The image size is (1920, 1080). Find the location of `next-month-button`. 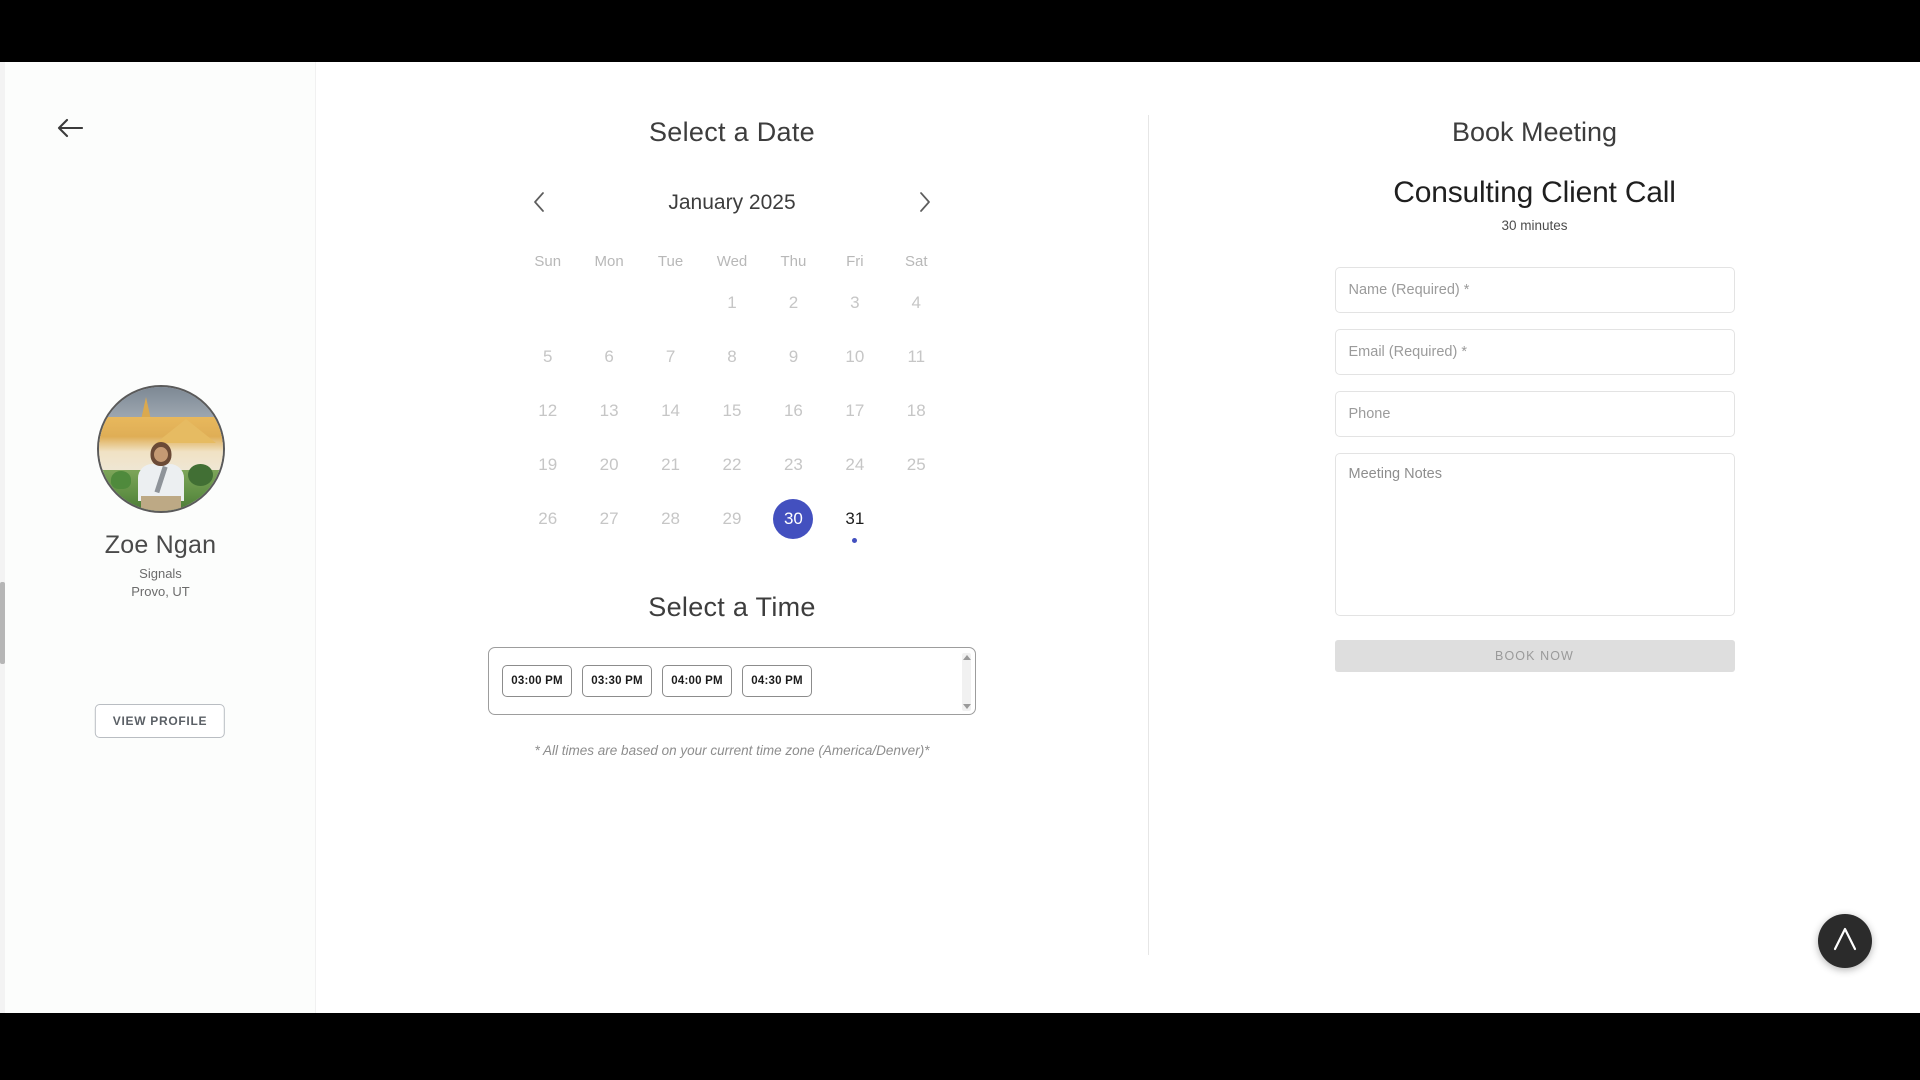

next-month-button is located at coordinates (925, 203).